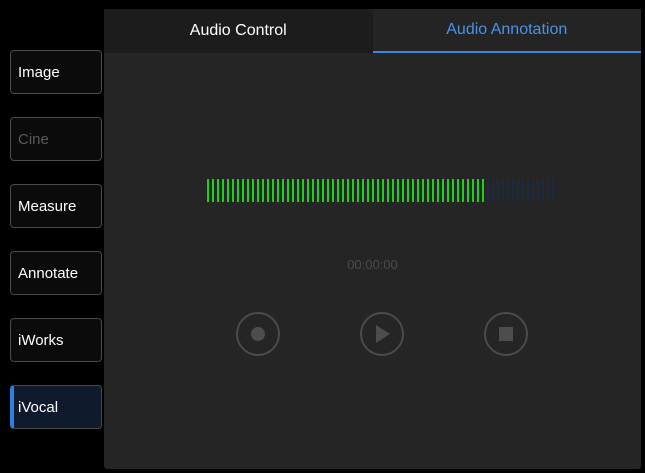 The height and width of the screenshot is (473, 645). Describe the element at coordinates (56, 139) in the screenshot. I see `sidebar-item-cine: Cine` at that location.